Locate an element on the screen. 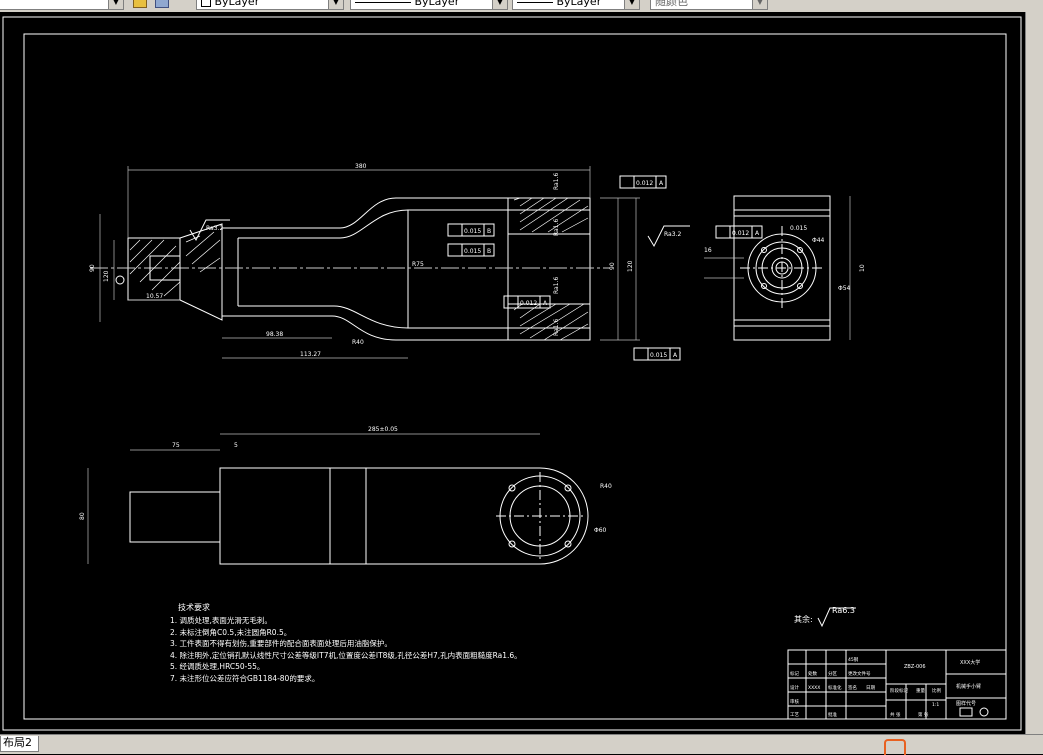 The width and height of the screenshot is (1043, 755). tb-checker-label: 审核 is located at coordinates (794, 701).